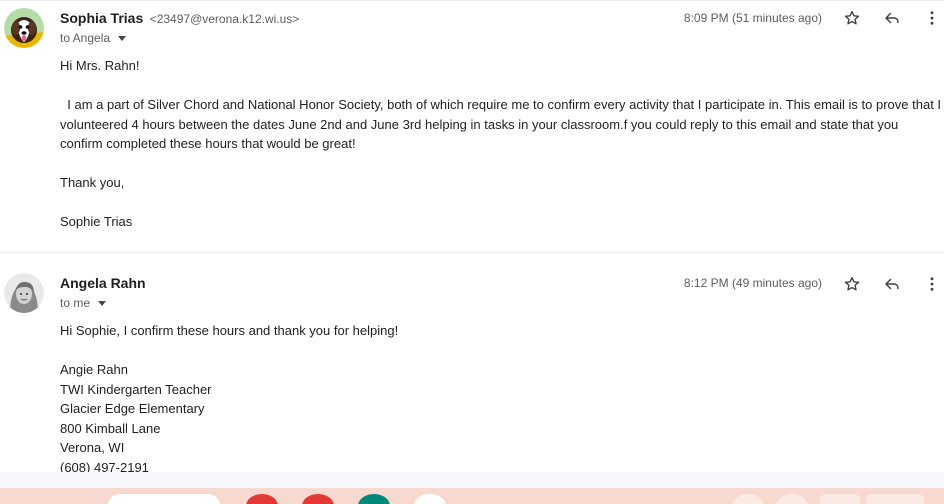  Describe the element at coordinates (92, 447) in the screenshot. I see `signature-line: Verona, WI` at that location.